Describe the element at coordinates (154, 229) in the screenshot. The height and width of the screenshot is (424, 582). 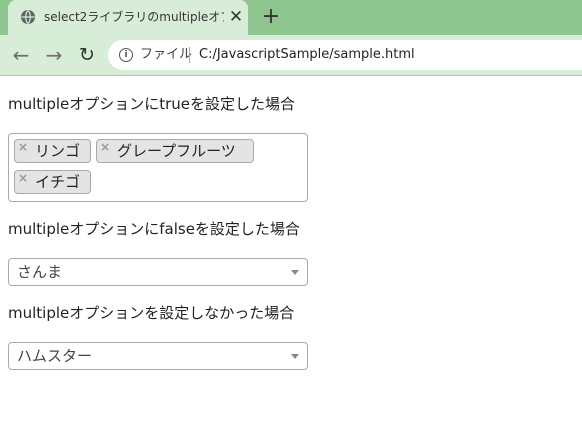
I see `heading-multiple-false: multipleオプションにfalseを設定した場合` at that location.